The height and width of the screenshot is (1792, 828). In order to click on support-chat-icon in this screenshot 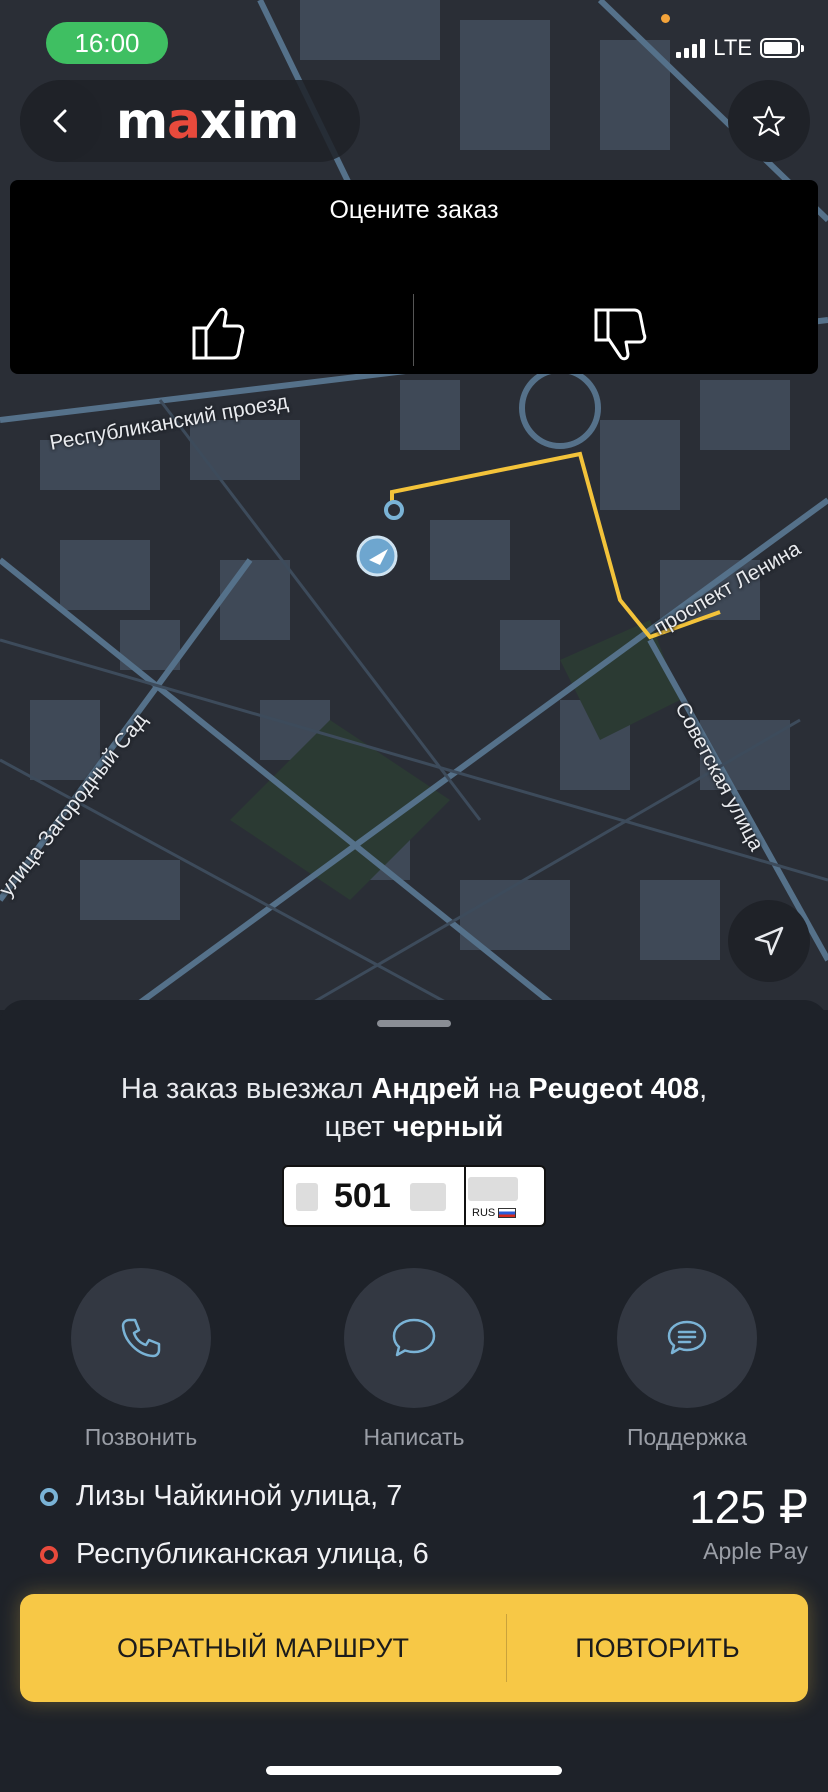, I will do `click(687, 1337)`.